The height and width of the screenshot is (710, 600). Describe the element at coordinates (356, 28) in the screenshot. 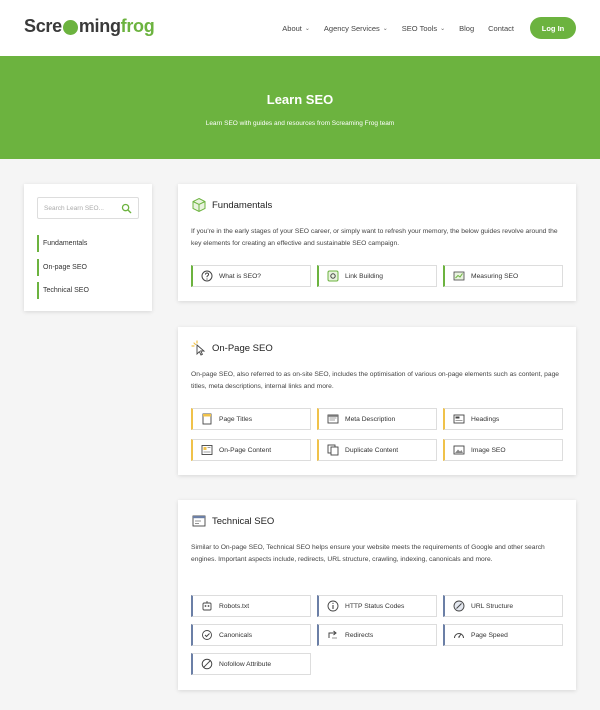

I see `nav-agency-services: Agency Services ⌄` at that location.